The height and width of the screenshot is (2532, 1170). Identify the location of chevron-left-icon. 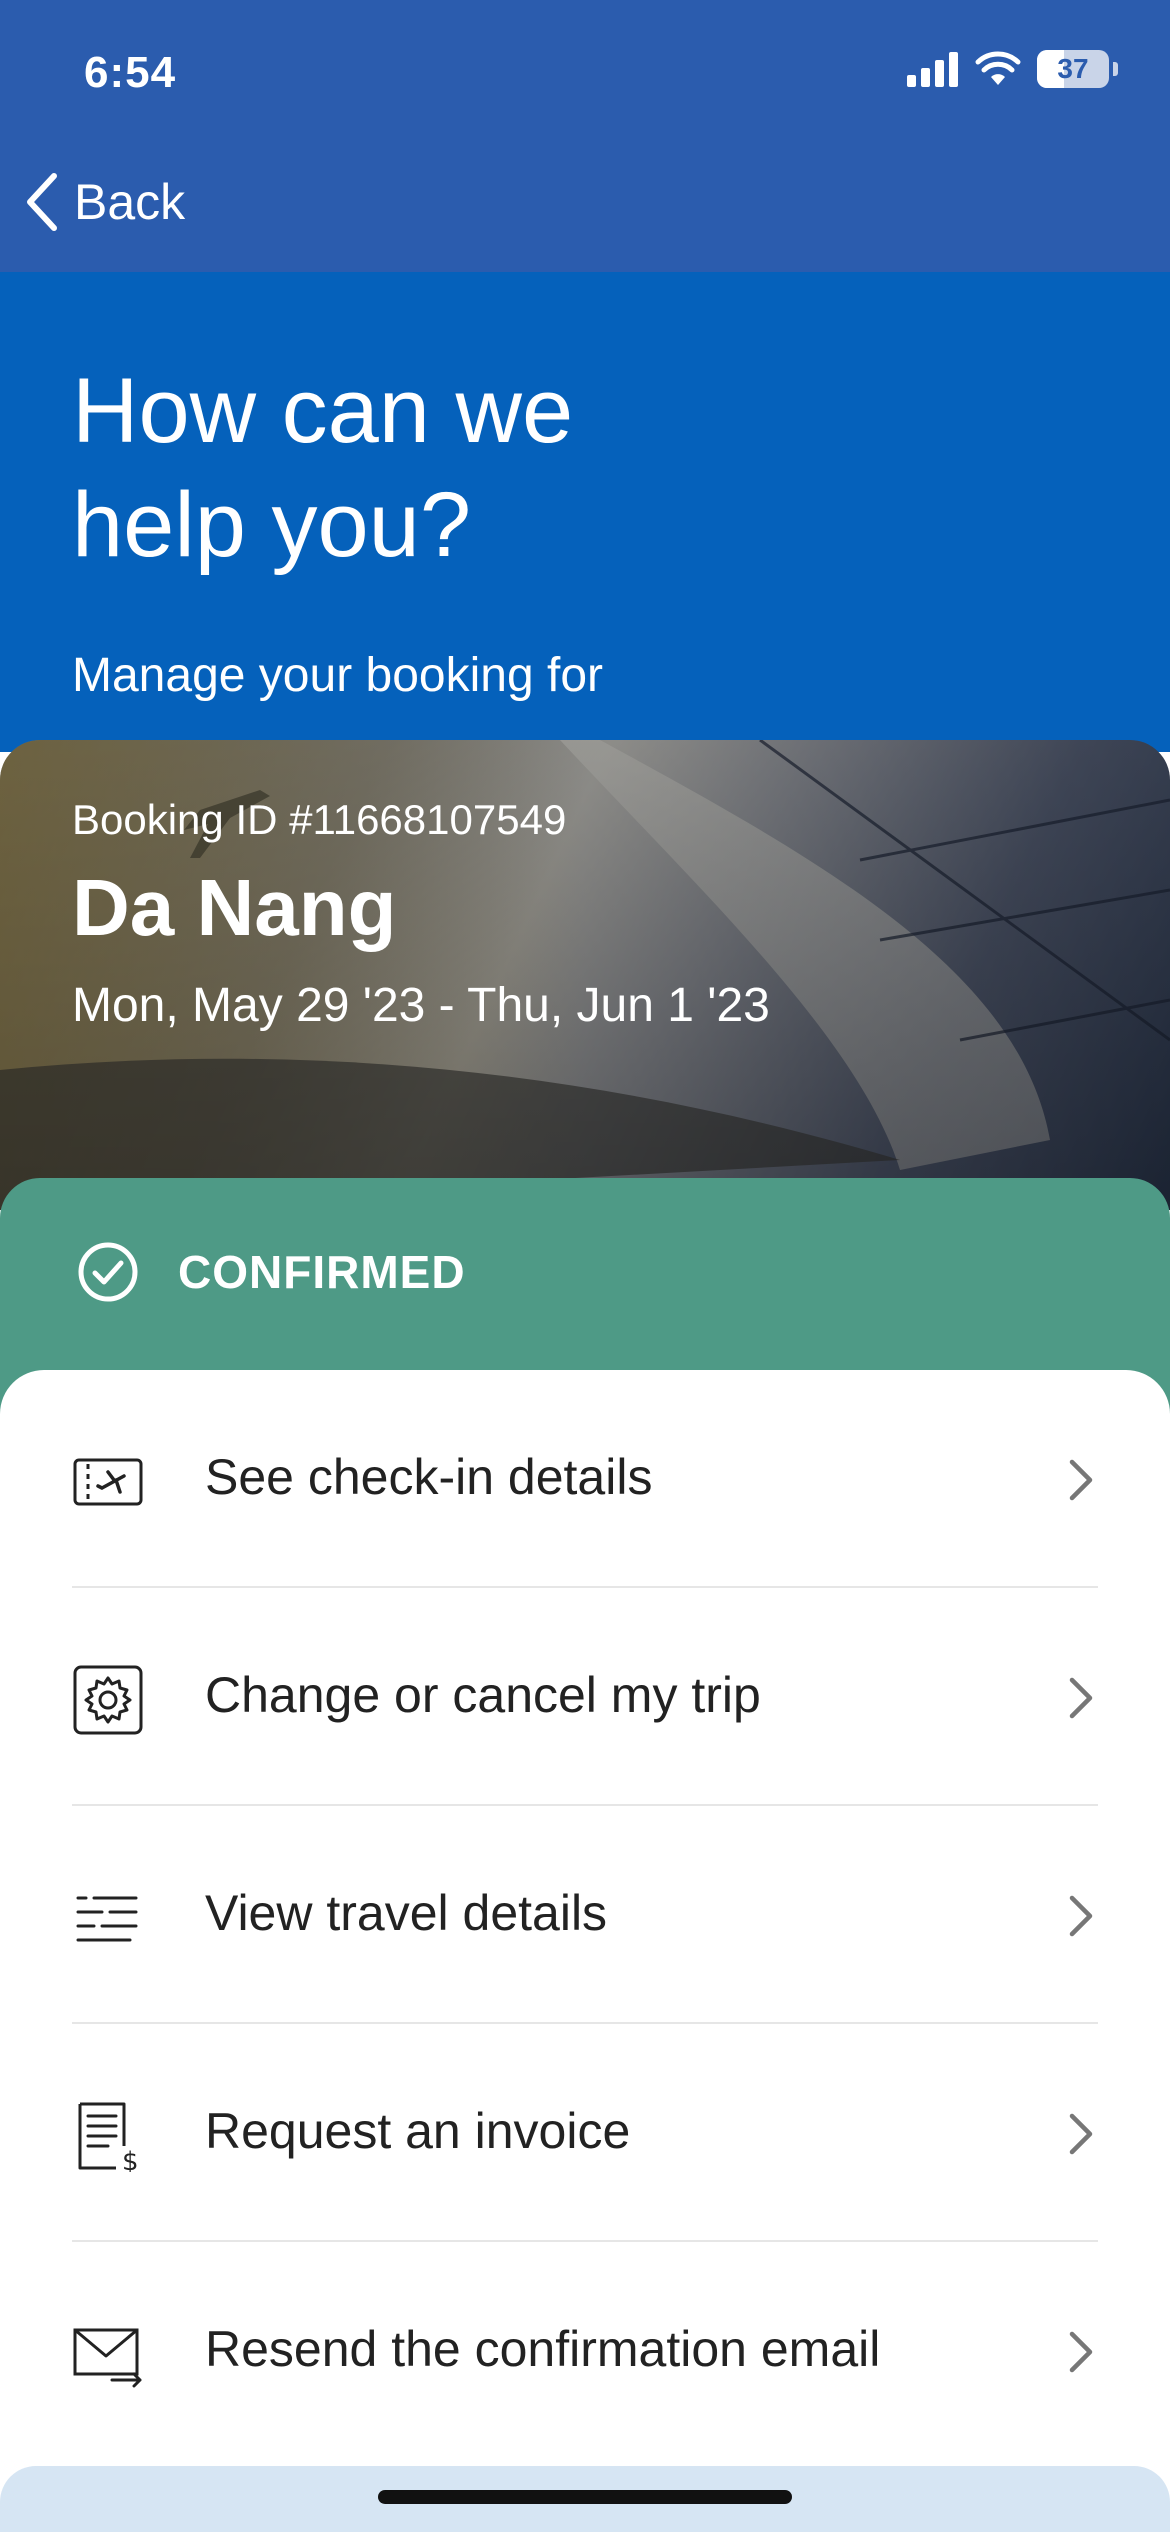
(42, 202).